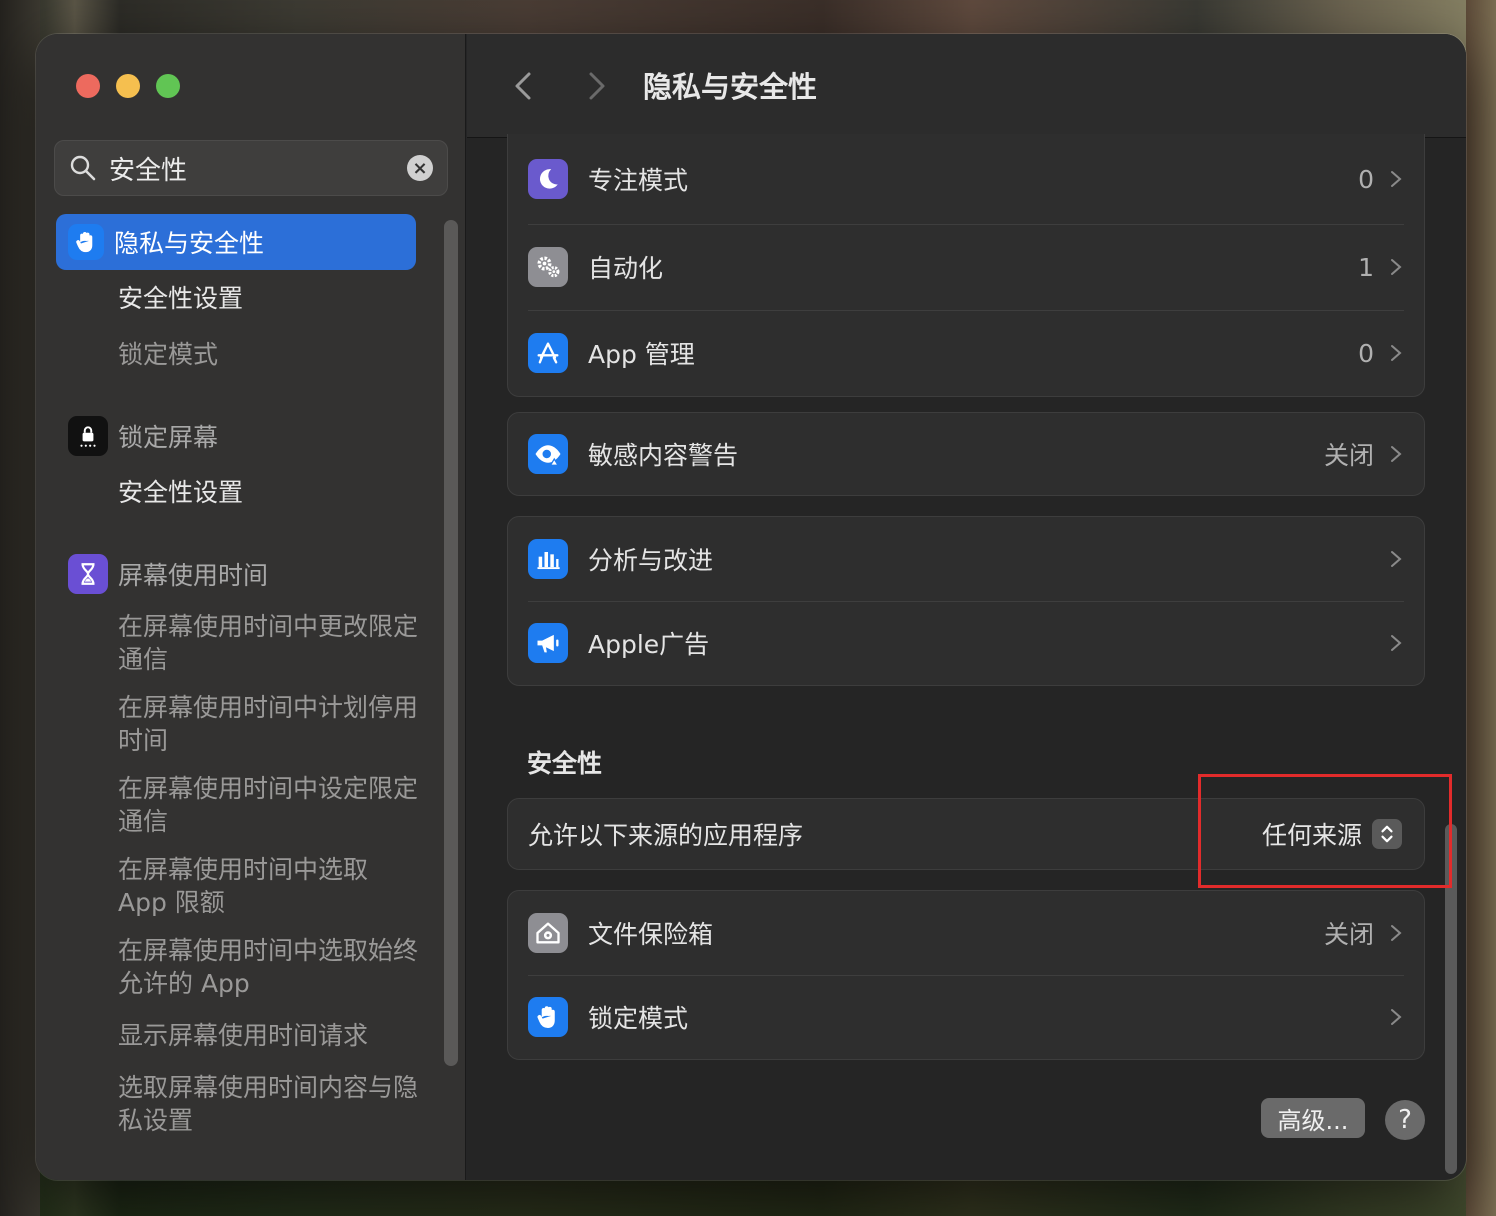 The height and width of the screenshot is (1216, 1496). I want to click on row-label: 敏感内容警告, so click(663, 455).